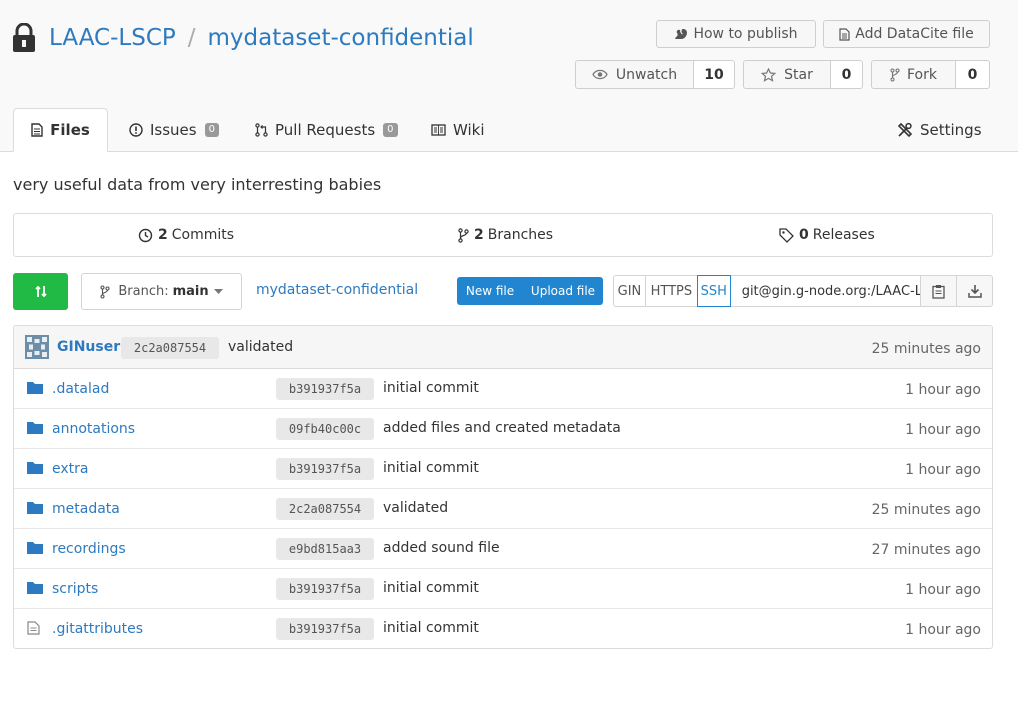  I want to click on commits-label: Commits, so click(203, 235).